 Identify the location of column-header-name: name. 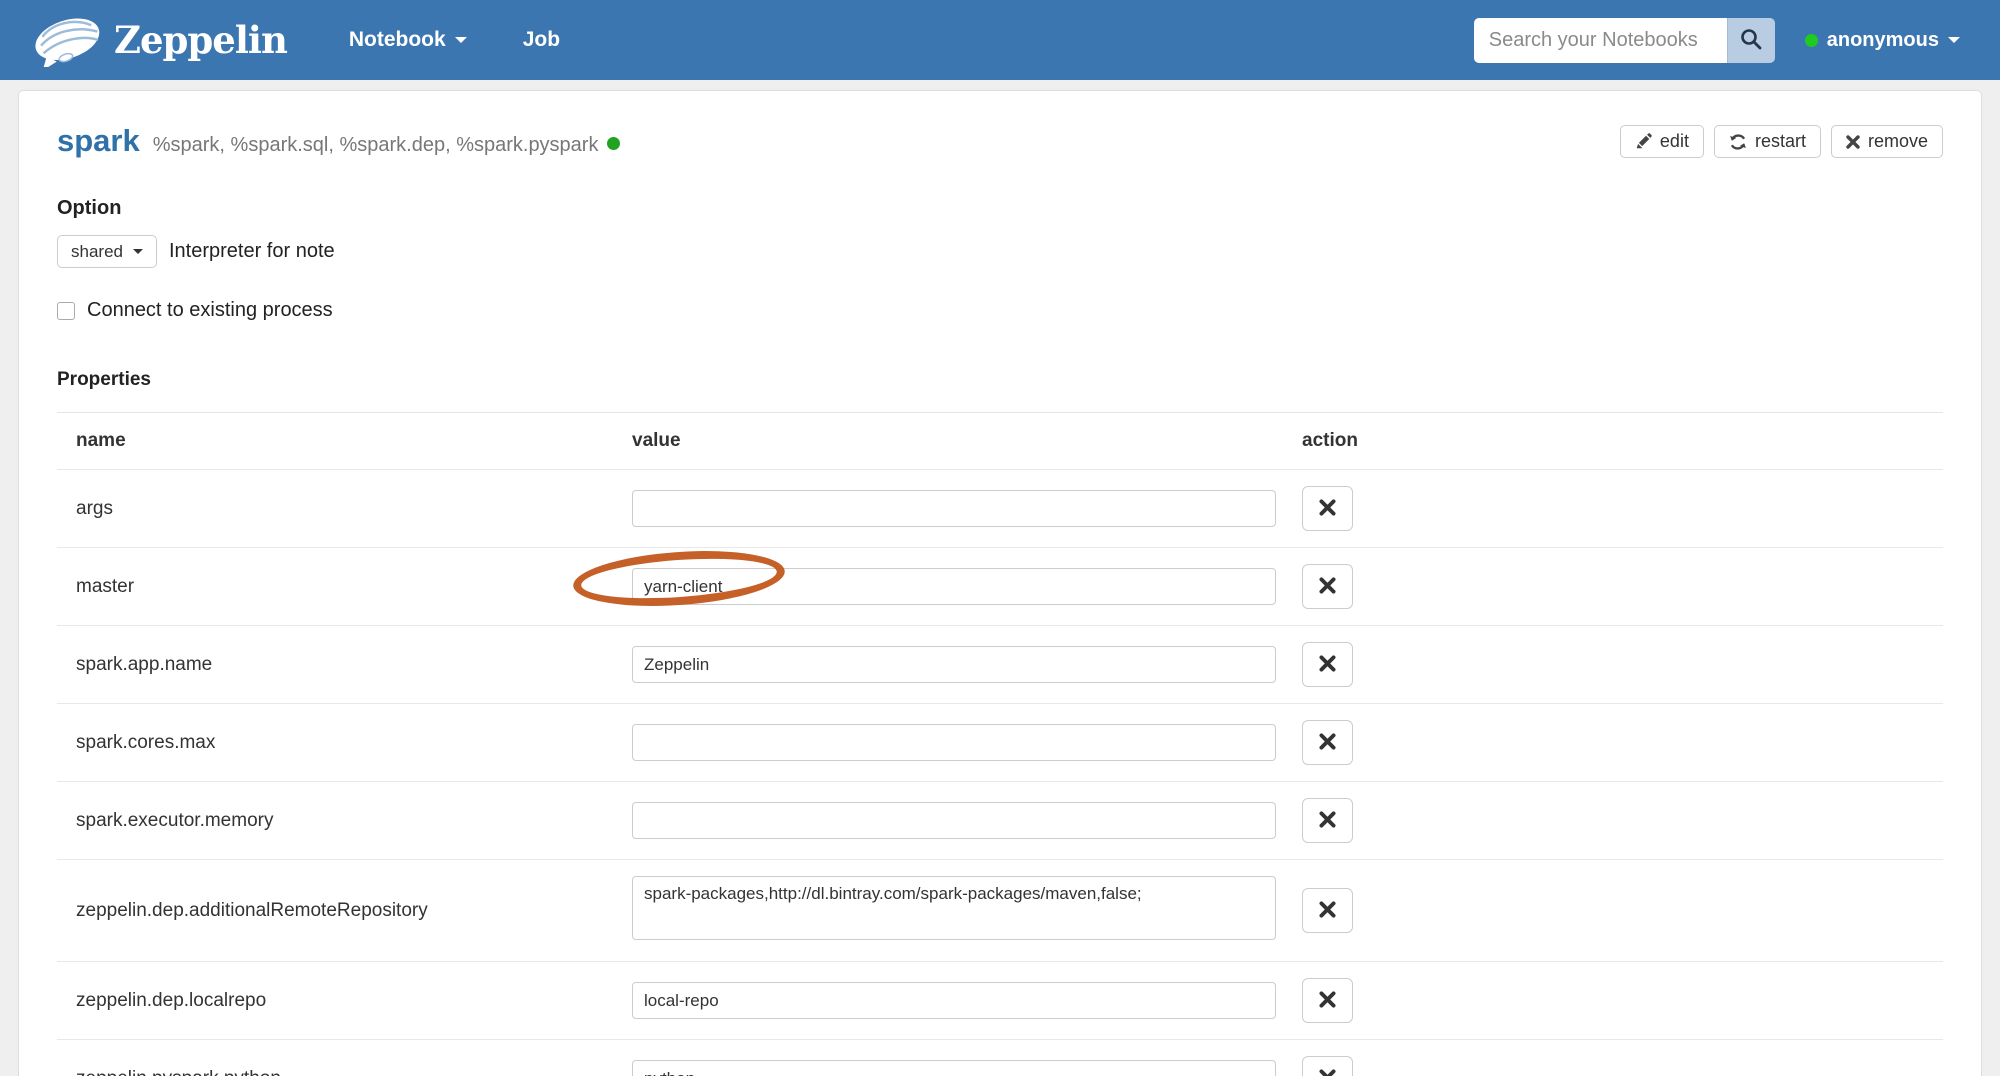
(101, 440).